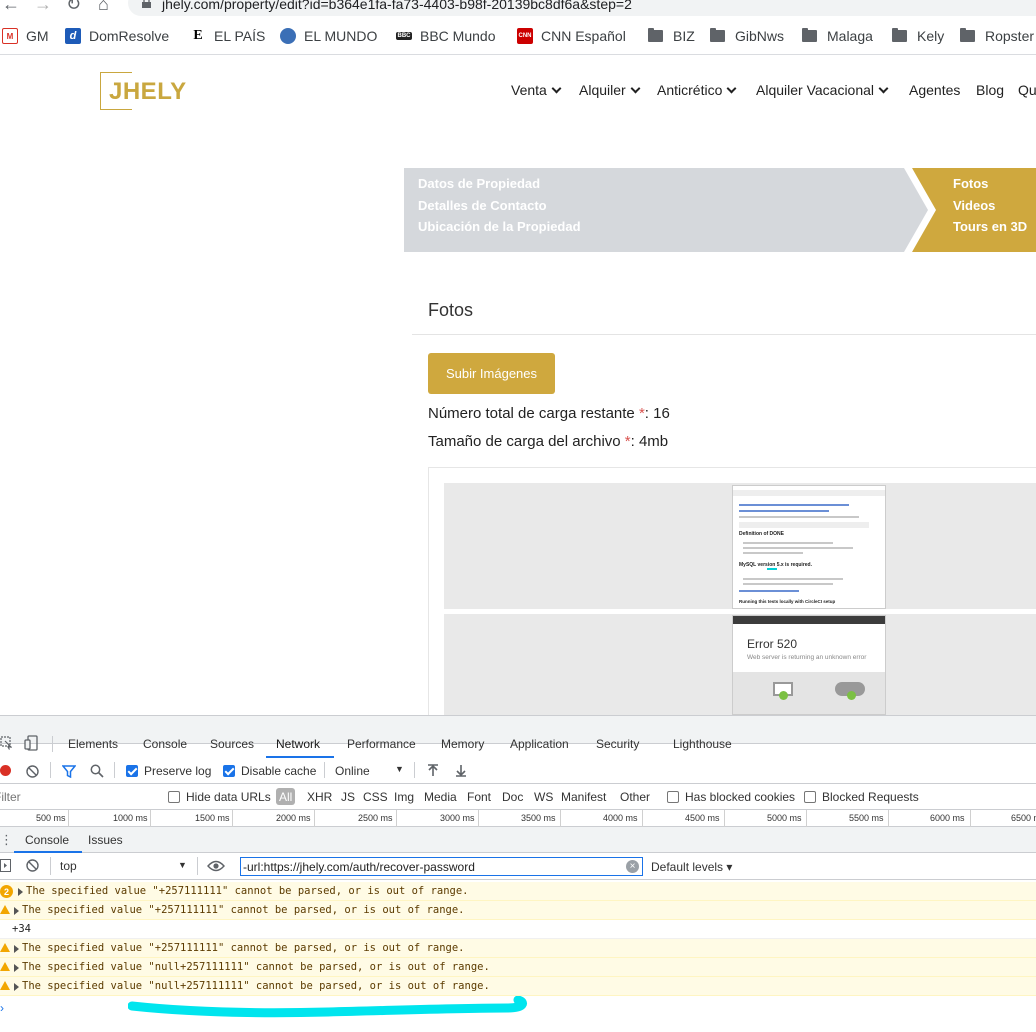 The height and width of the screenshot is (1032, 1036). Describe the element at coordinates (132, 771) in the screenshot. I see `preserve-log-checkbox` at that location.